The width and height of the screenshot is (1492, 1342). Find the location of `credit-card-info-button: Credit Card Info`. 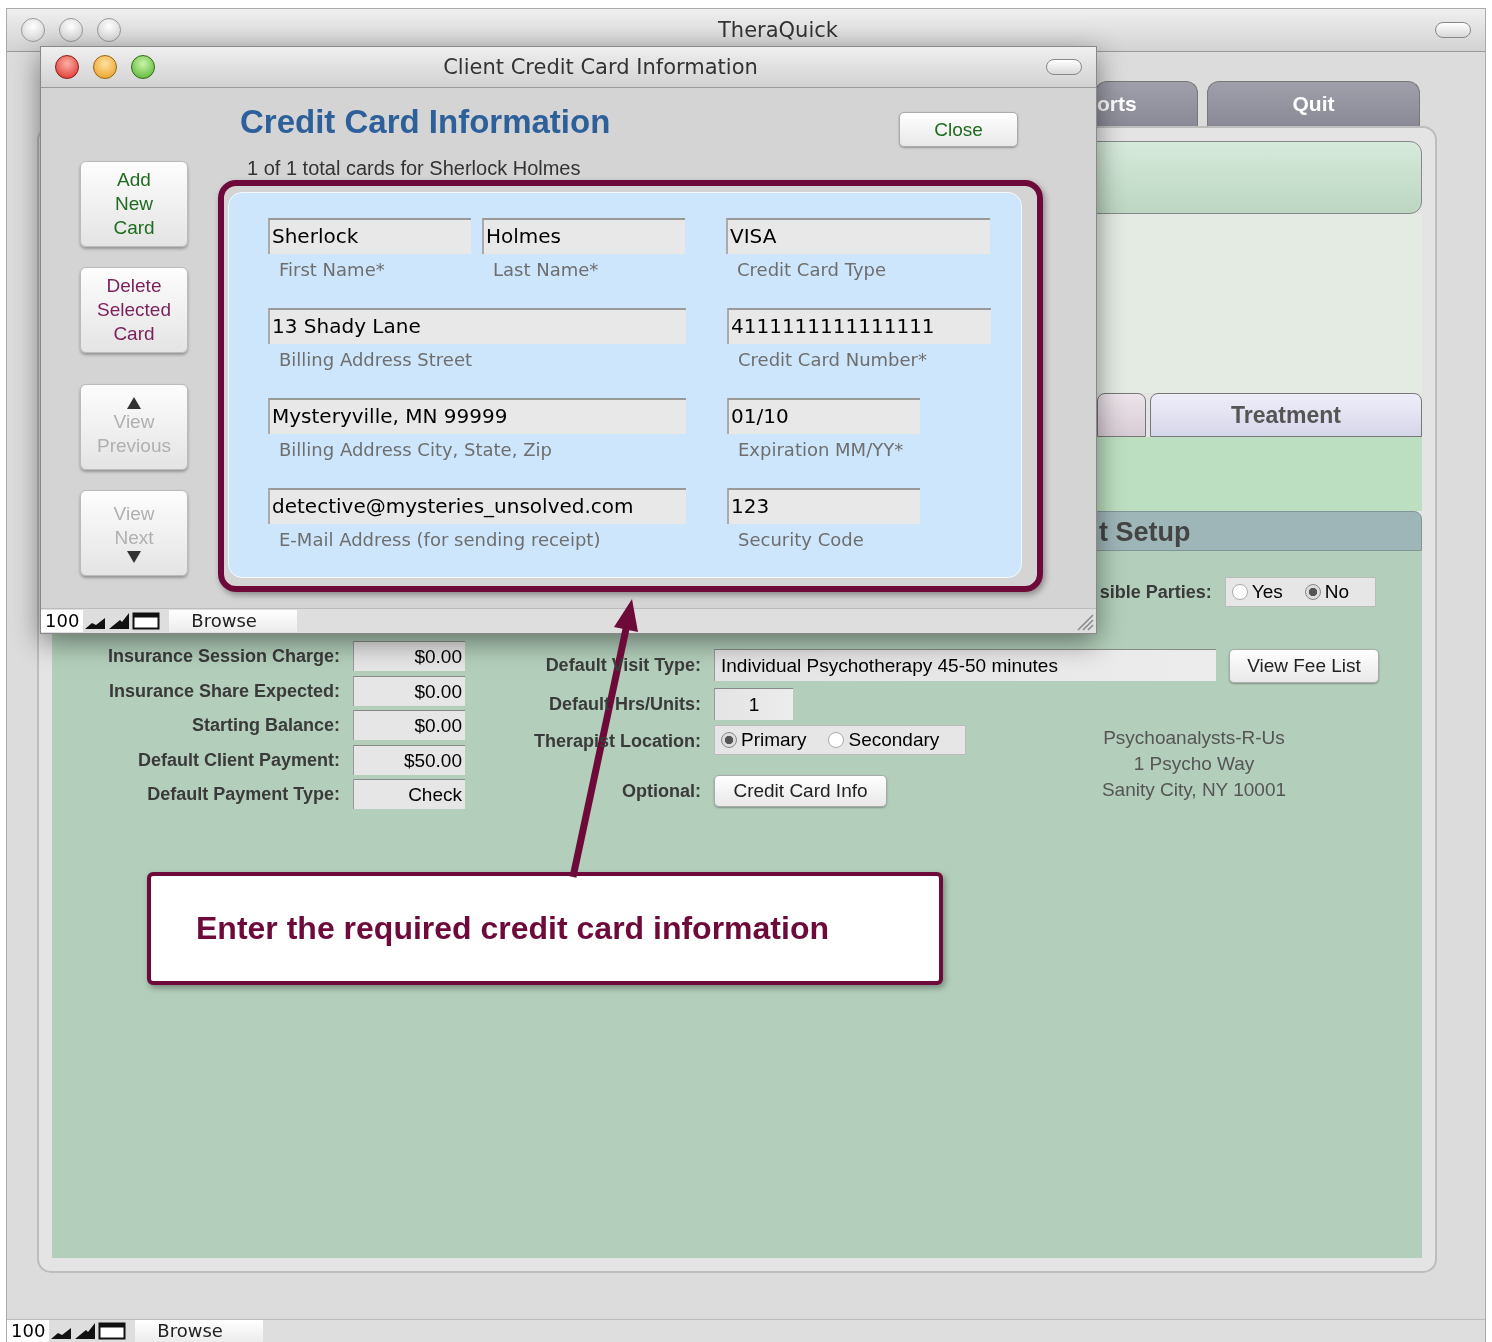

credit-card-info-button: Credit Card Info is located at coordinates (800, 791).